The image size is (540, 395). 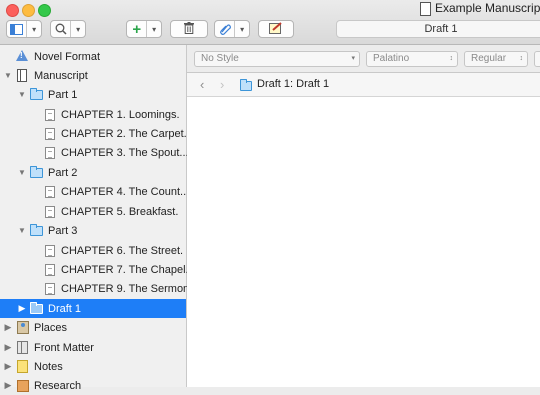 I want to click on trash-icon, so click(x=189, y=29).